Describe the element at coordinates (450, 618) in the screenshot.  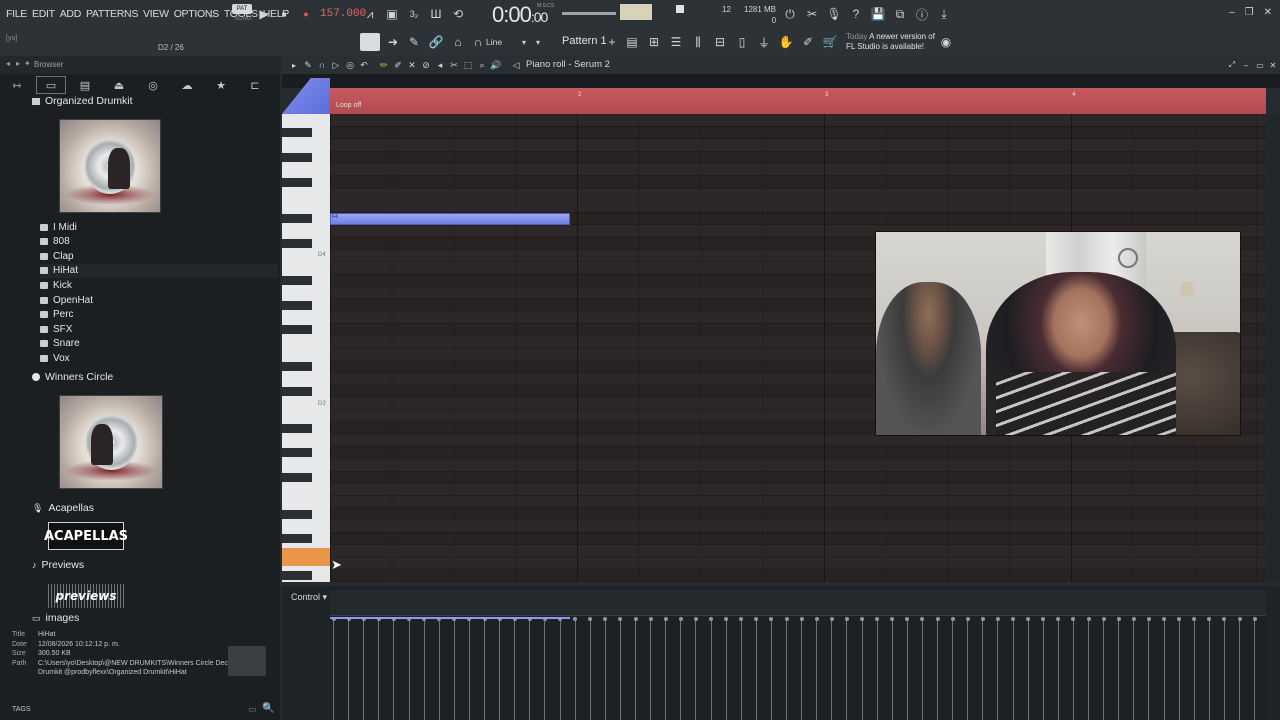
I see `selected-velocity-bar` at that location.